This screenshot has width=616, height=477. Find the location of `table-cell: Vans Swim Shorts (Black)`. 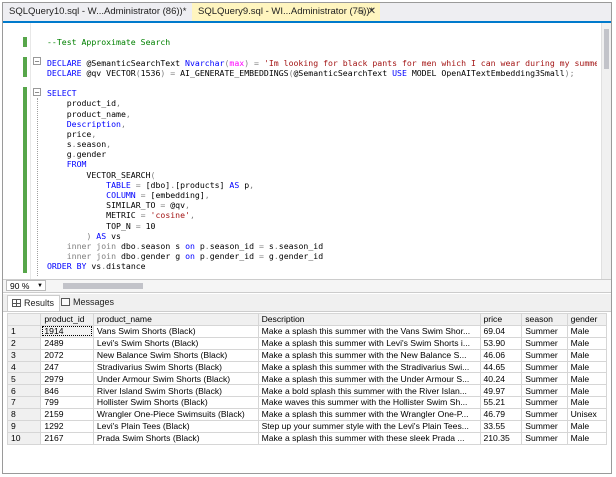

table-cell: Vans Swim Shorts (Black) is located at coordinates (175, 331).